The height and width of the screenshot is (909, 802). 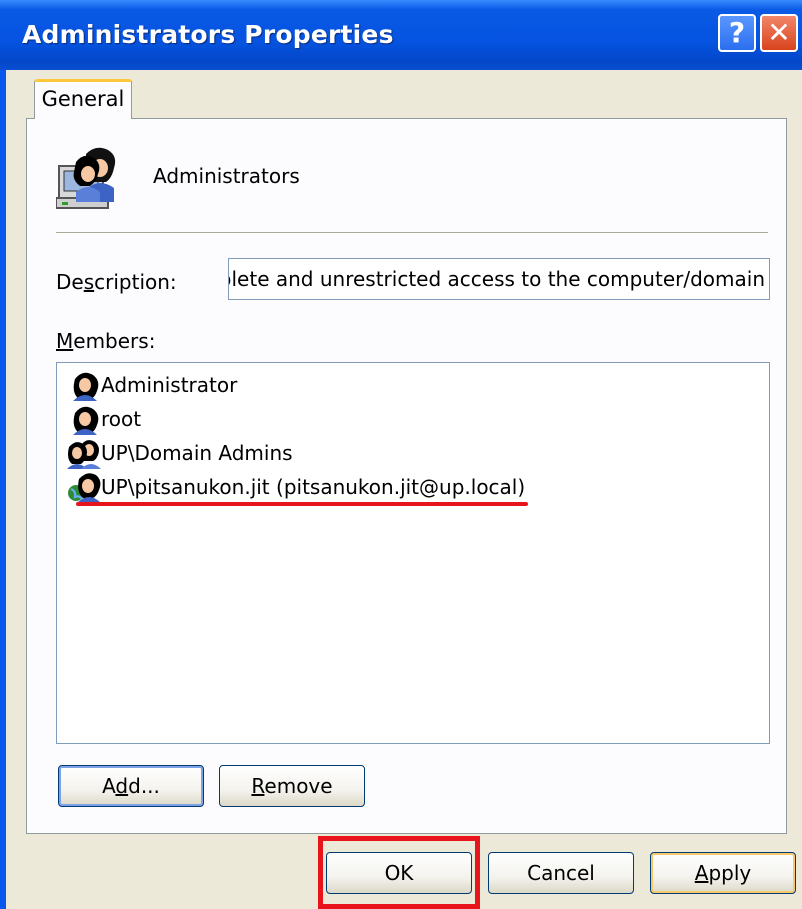 I want to click on annotation-highlight-box, so click(x=399, y=872).